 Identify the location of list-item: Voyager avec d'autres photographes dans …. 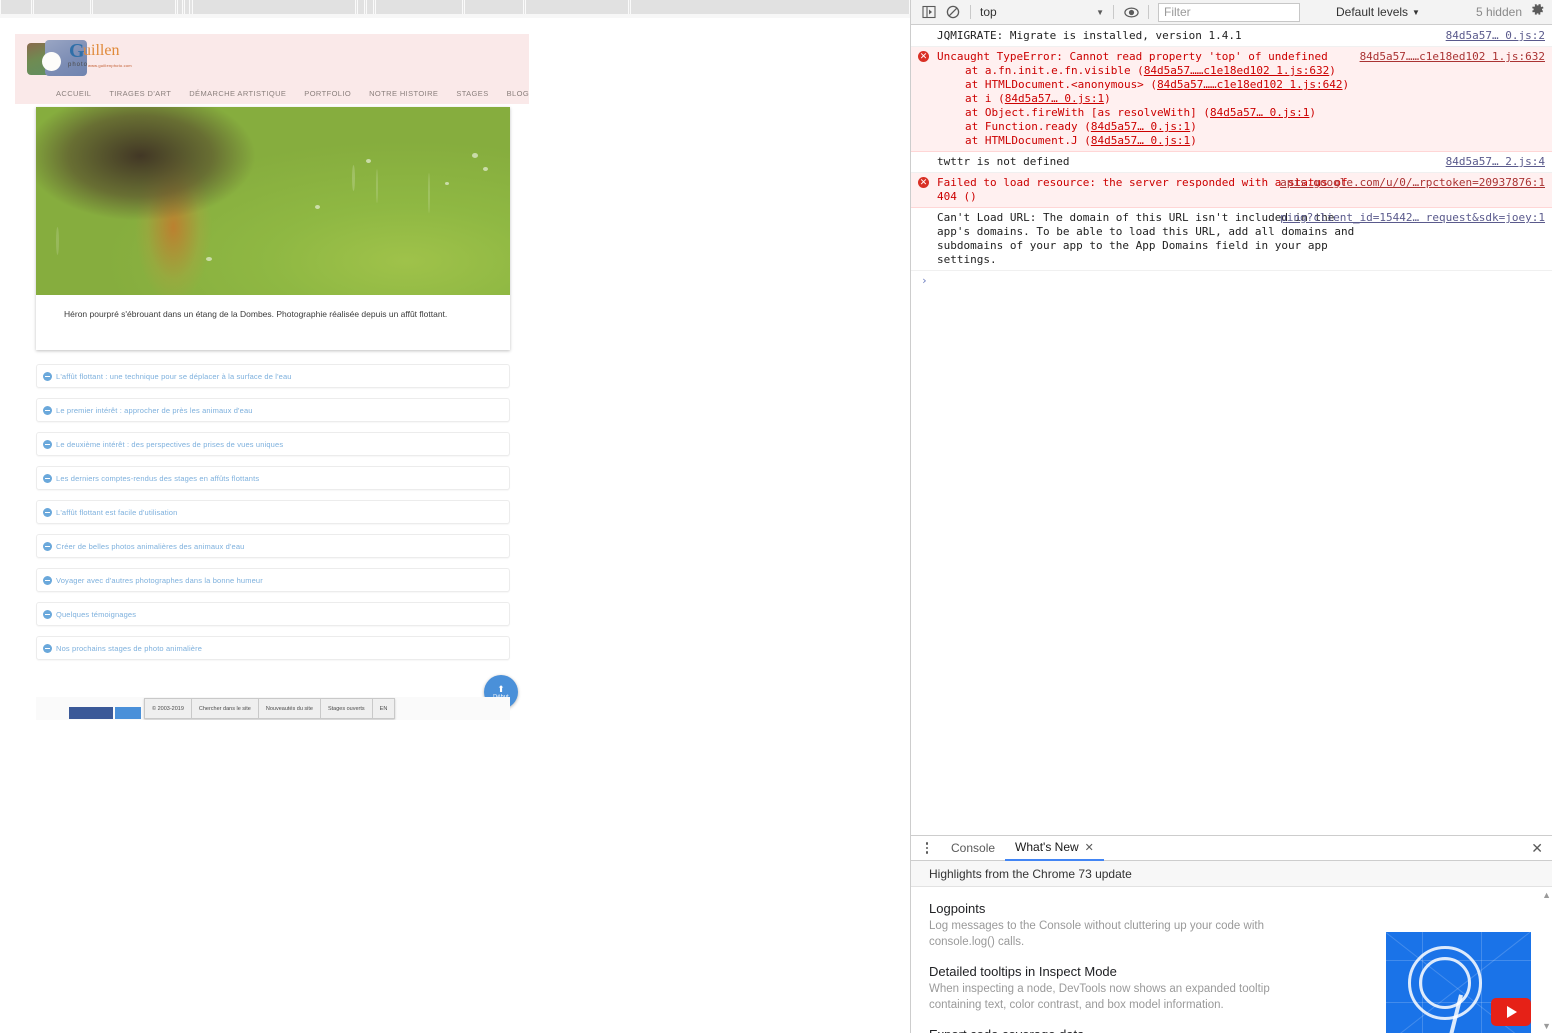
(273, 580).